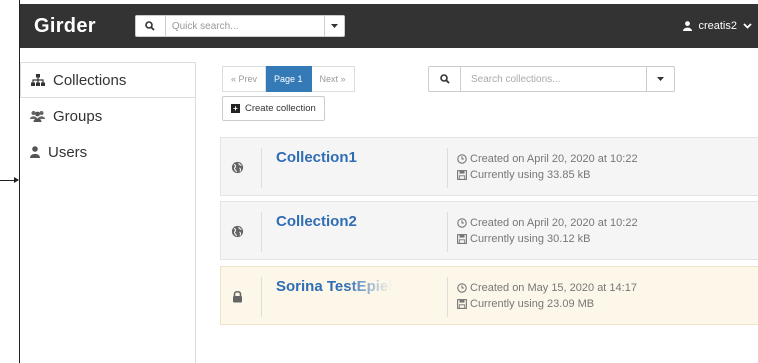 The width and height of the screenshot is (758, 363). Describe the element at coordinates (90, 80) in the screenshot. I see `sidebar-item-label: Collections` at that location.